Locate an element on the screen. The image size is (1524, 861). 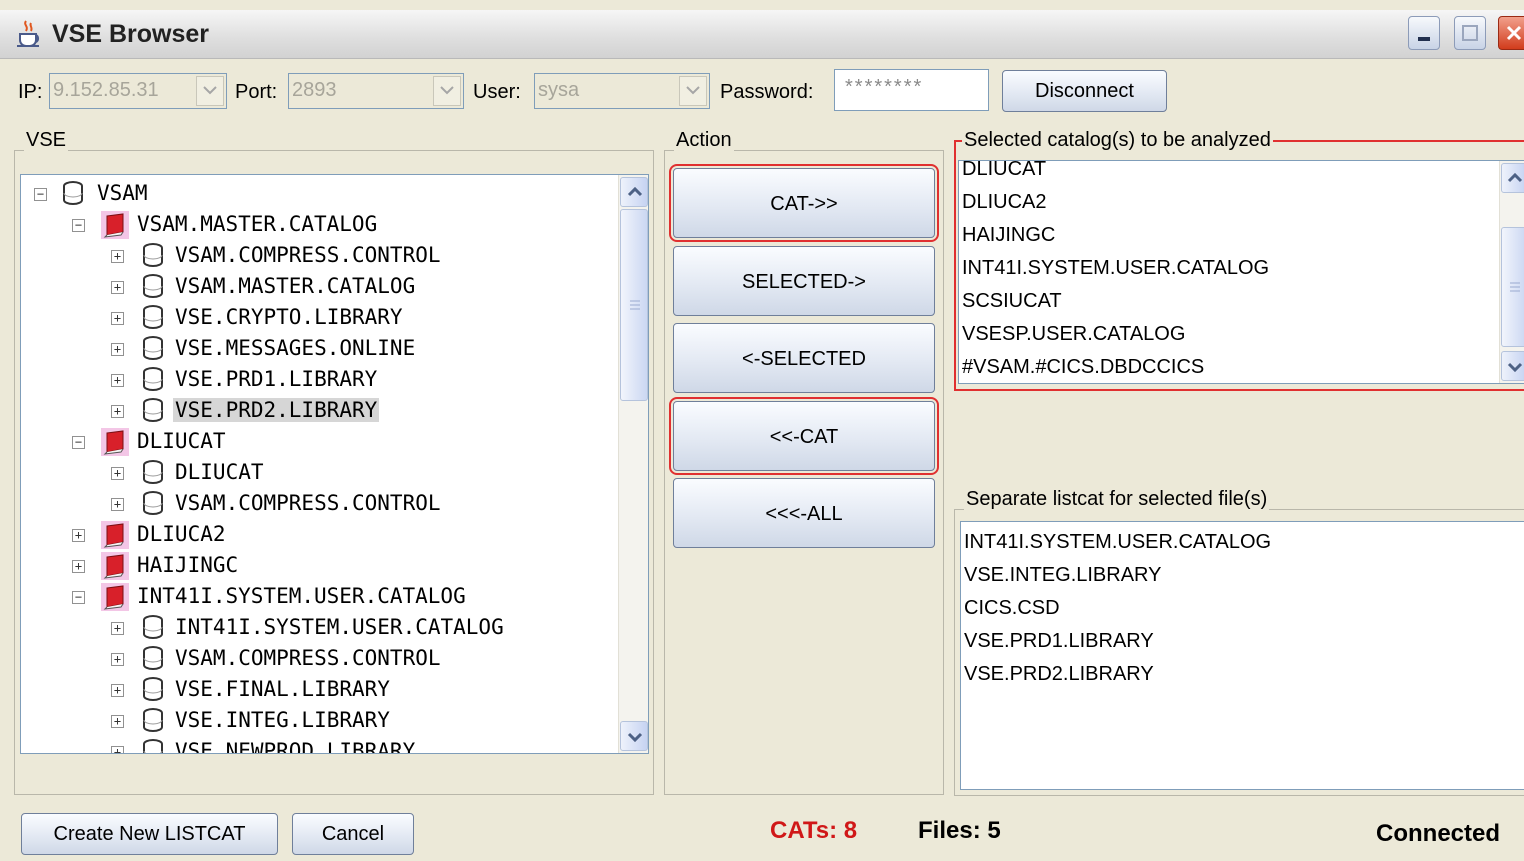
cat-remove-label: <<-CAT is located at coordinates (804, 437).